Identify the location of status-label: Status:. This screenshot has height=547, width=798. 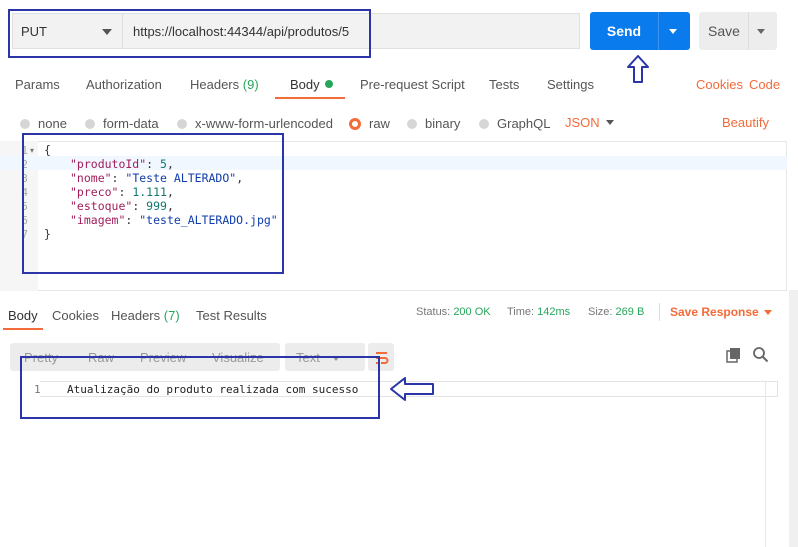
(433, 312).